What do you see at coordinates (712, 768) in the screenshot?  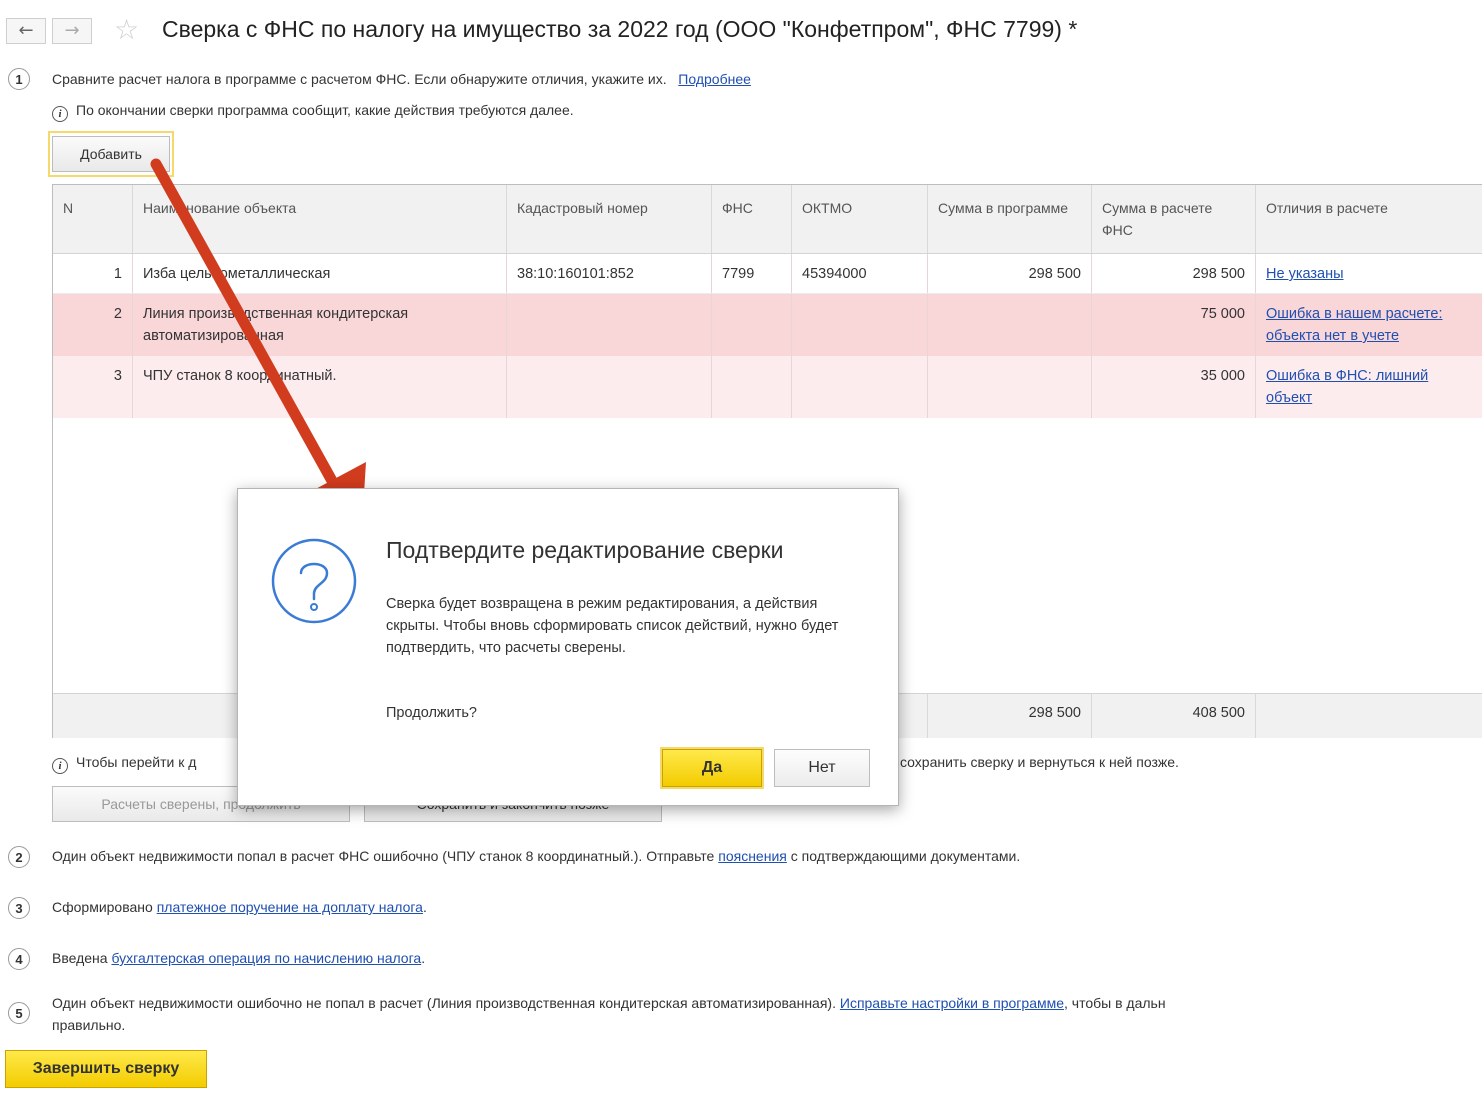 I see `yes-button: Да` at bounding box center [712, 768].